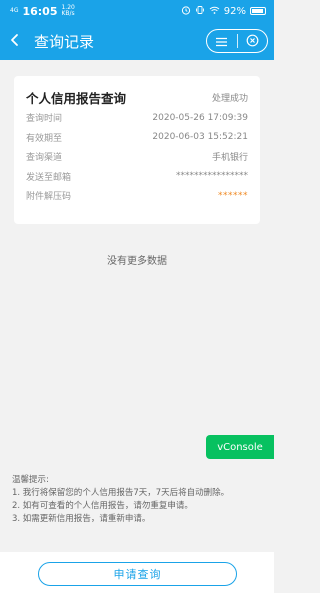 The width and height of the screenshot is (320, 593). I want to click on row-value: 手机银行, so click(229, 158).